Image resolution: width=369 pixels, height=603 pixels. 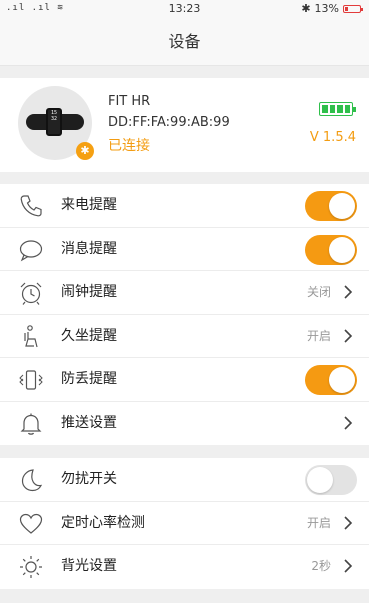 I want to click on row-label: 背光设置, so click(x=89, y=566).